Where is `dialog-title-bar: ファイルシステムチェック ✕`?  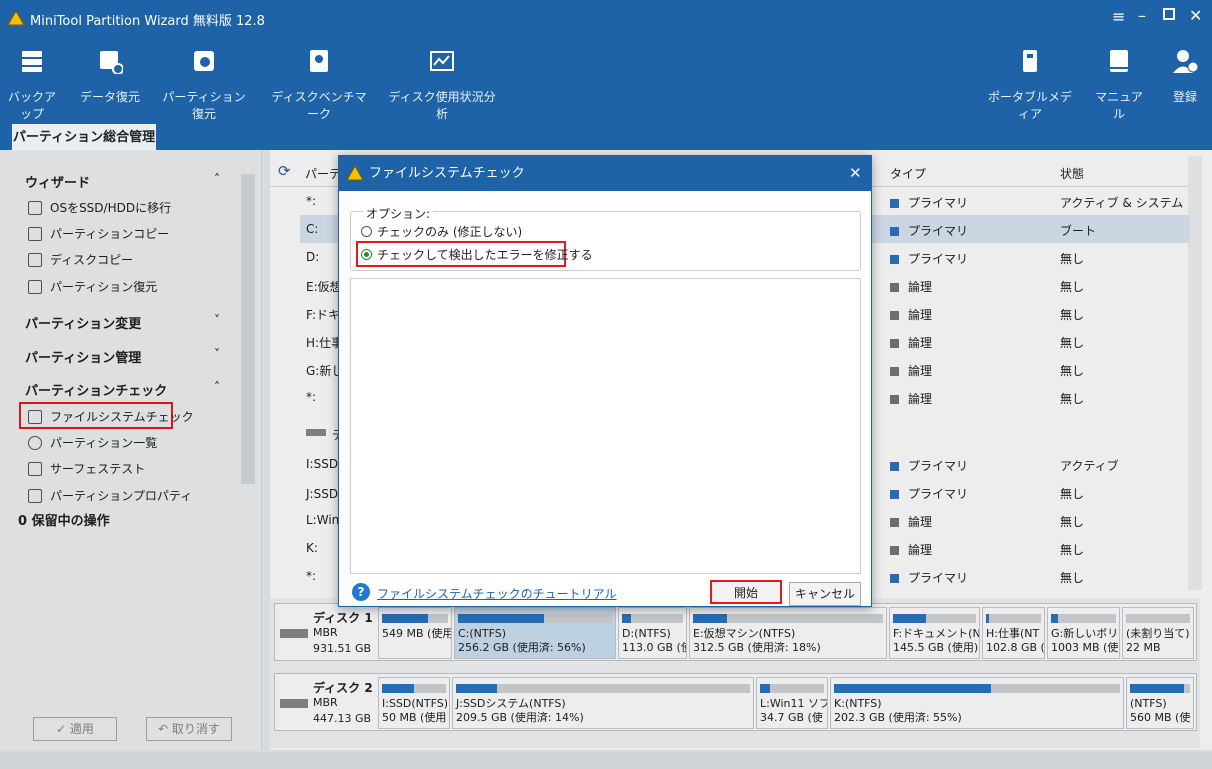 dialog-title-bar: ファイルシステムチェック ✕ is located at coordinates (605, 173).